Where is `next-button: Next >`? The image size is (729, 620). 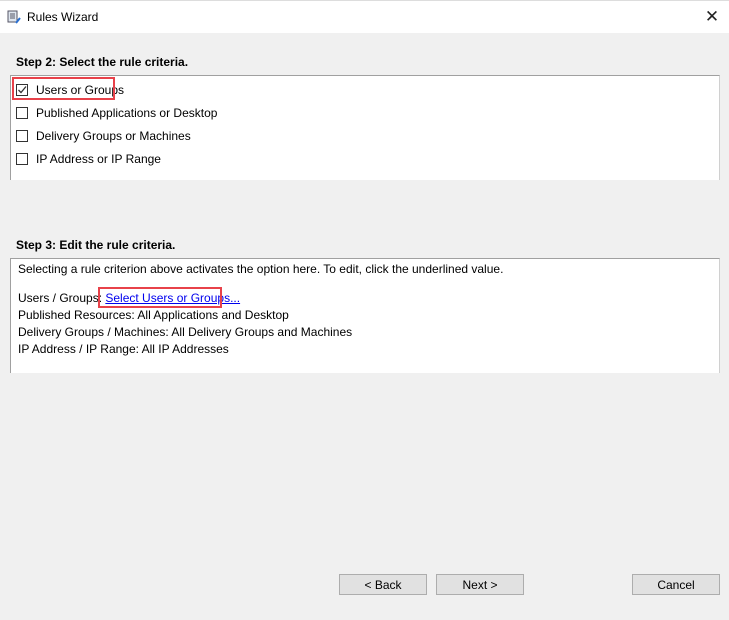
next-button: Next > is located at coordinates (480, 584).